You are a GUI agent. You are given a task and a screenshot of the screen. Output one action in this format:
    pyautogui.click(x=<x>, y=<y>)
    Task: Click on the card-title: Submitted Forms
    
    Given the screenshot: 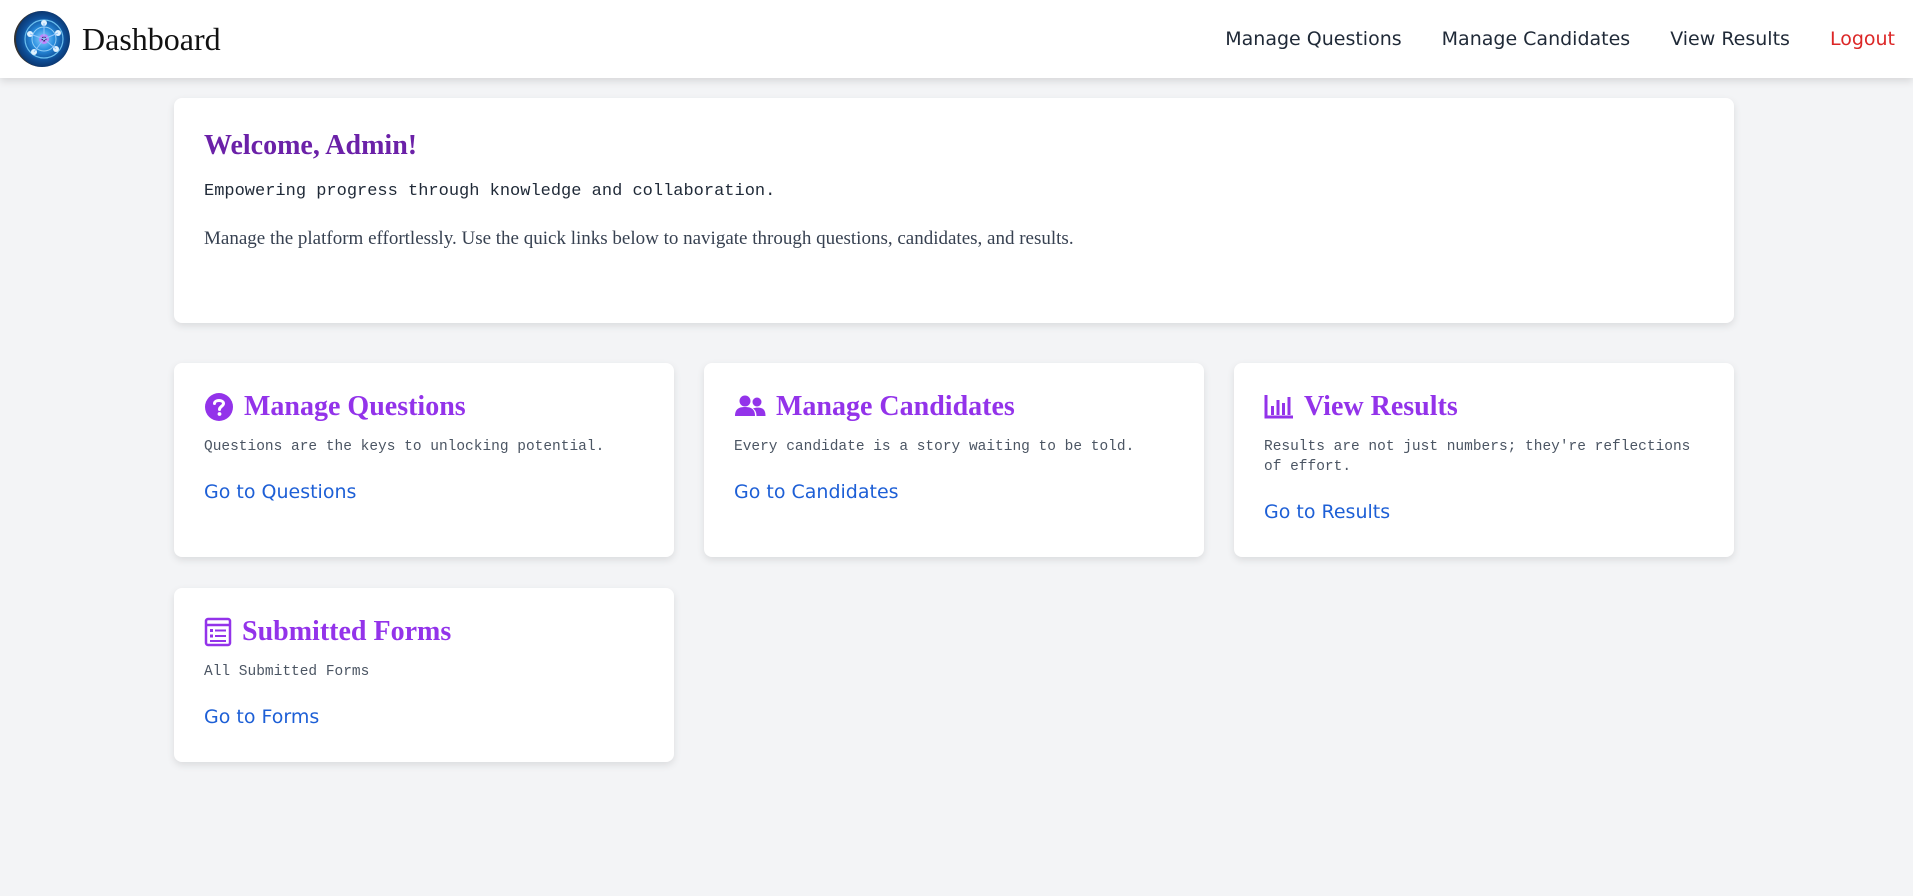 What is the action you would take?
    pyautogui.click(x=347, y=631)
    